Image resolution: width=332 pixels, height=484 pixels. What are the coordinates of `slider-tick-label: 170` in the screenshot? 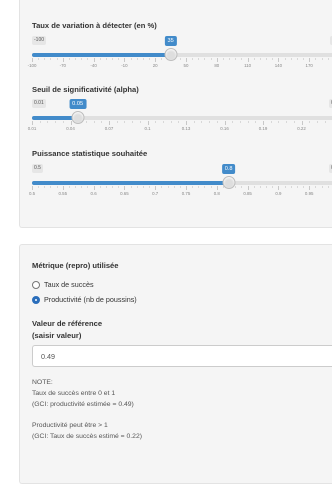 It's located at (309, 65).